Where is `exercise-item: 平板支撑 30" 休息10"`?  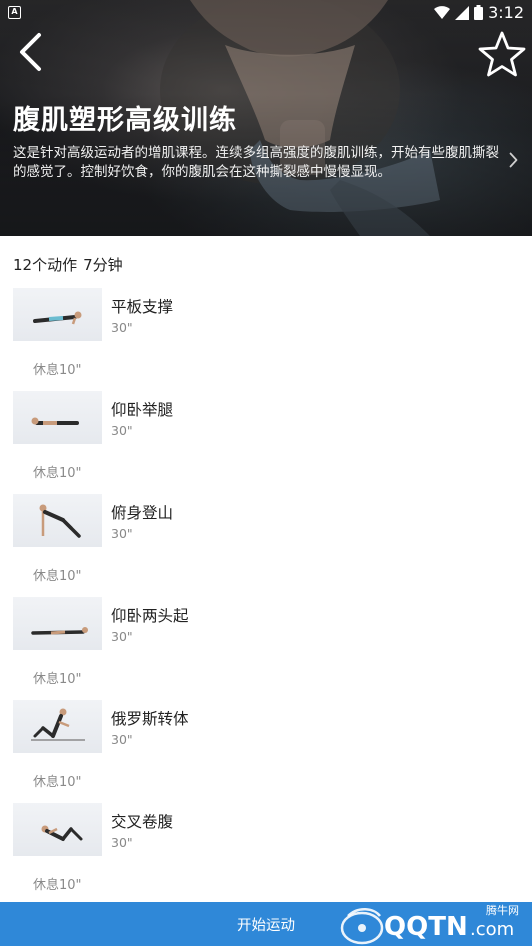
exercise-item: 平板支撑 30" 休息10" is located at coordinates (266, 338).